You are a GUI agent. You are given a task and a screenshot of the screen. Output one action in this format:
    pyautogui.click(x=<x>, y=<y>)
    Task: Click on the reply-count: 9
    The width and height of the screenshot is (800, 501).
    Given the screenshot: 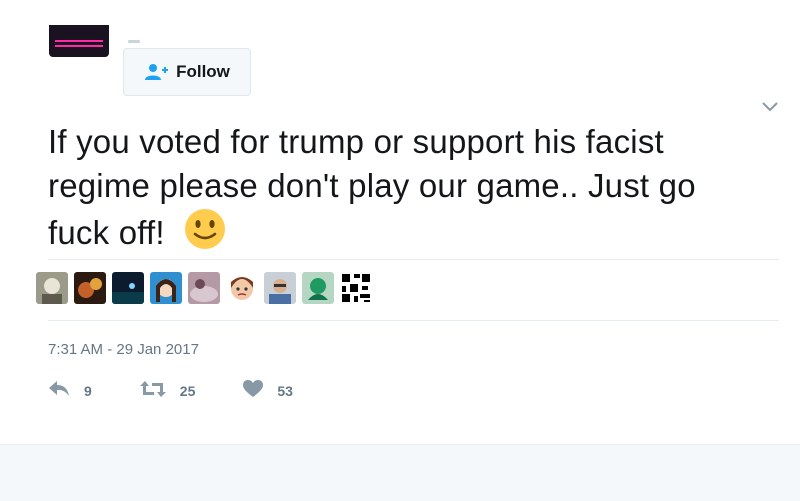 What is the action you would take?
    pyautogui.click(x=88, y=391)
    